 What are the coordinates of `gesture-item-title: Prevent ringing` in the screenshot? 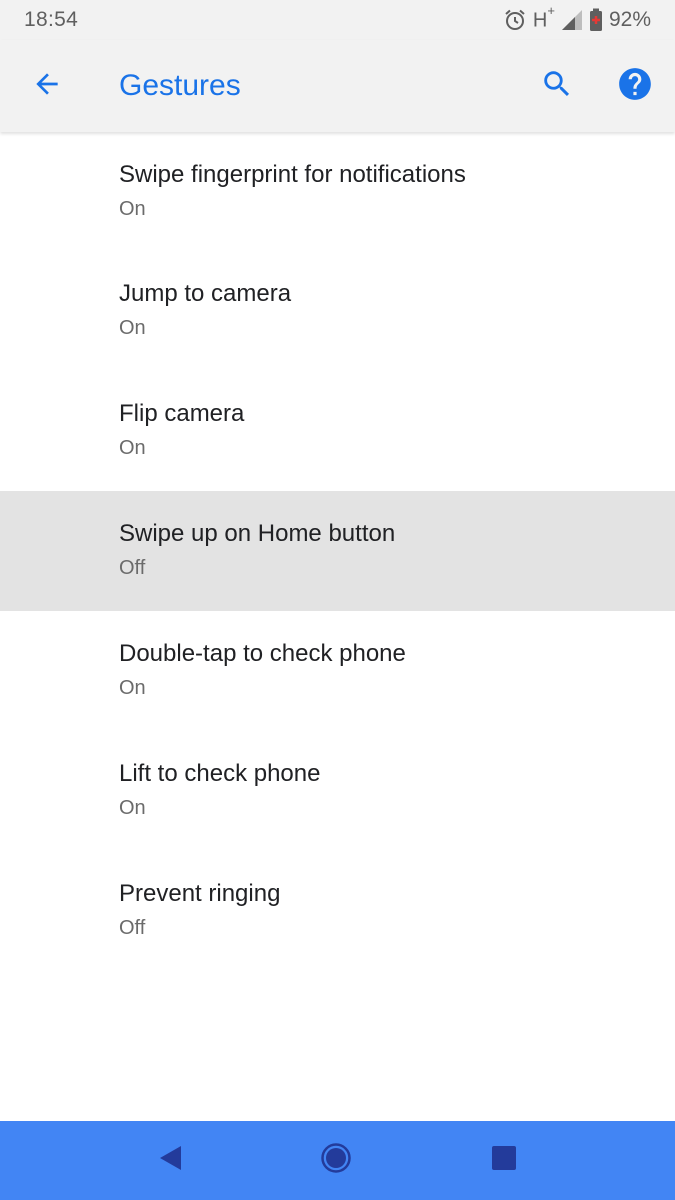 It's located at (200, 893).